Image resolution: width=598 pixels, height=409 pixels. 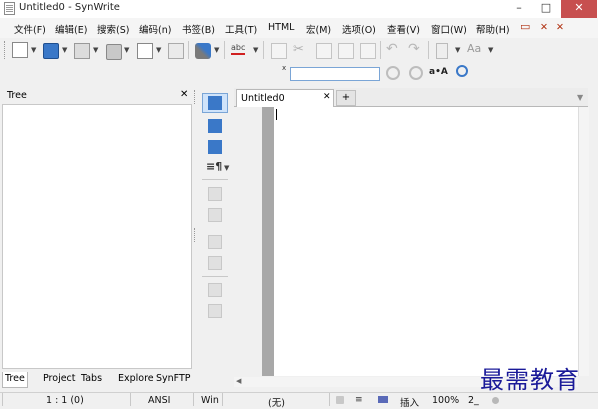 I want to click on editor-tab: Untitled0 ✕, so click(x=285, y=98).